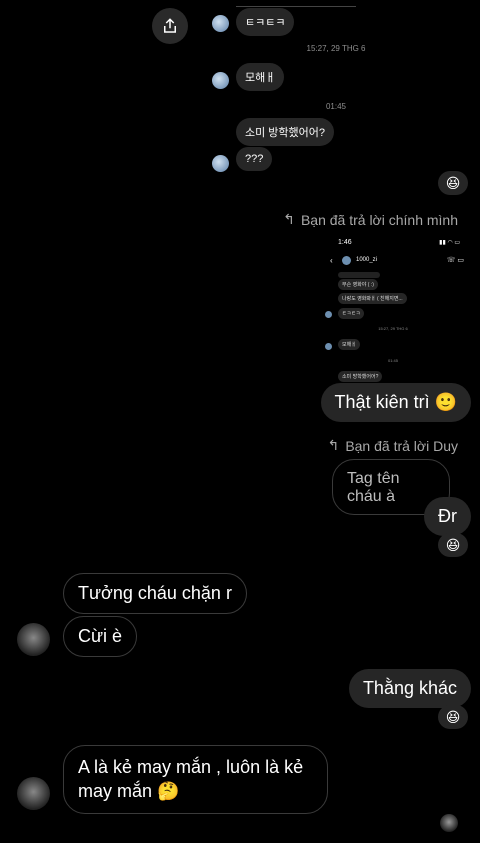 This screenshot has height=843, width=480. I want to click on back-icon: ‹, so click(331, 260).